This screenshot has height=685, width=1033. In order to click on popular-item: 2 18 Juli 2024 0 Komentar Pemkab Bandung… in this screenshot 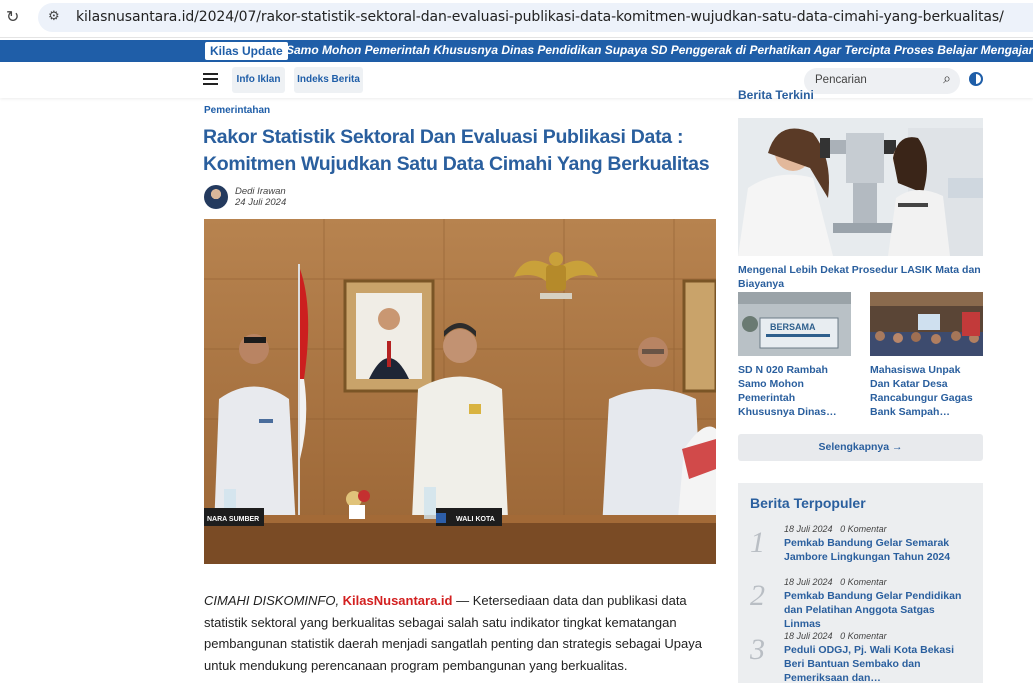, I will do `click(860, 603)`.